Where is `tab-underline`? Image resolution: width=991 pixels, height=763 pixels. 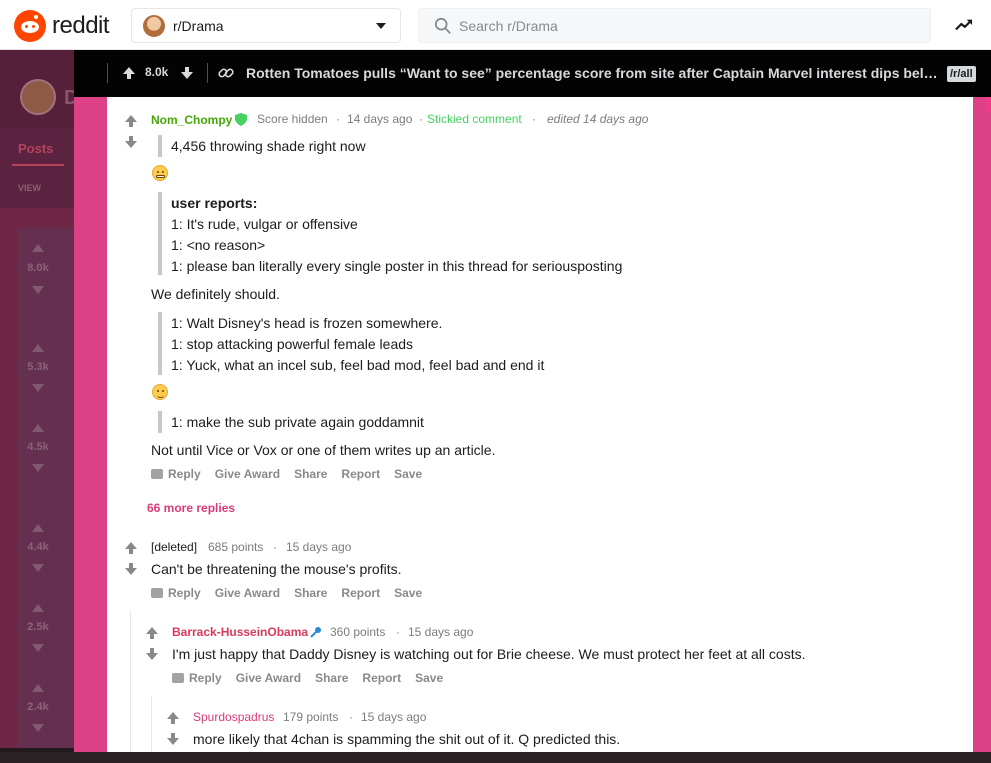
tab-underline is located at coordinates (38, 165).